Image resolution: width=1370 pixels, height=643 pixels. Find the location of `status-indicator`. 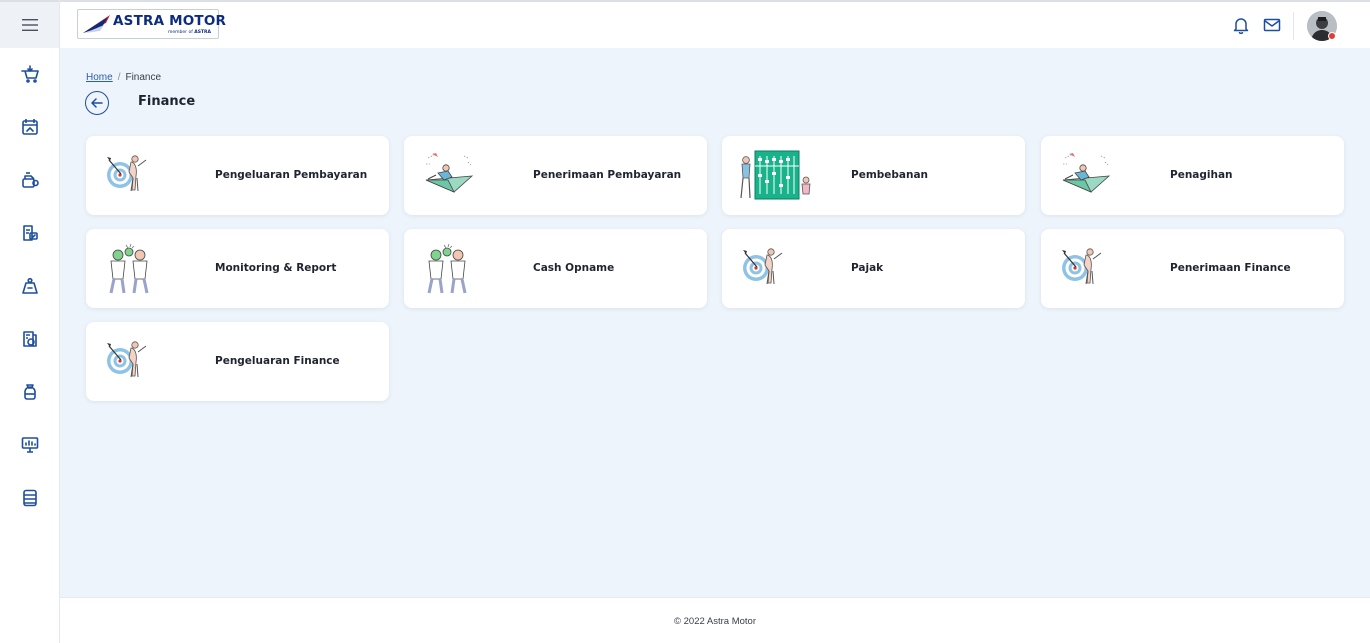

status-indicator is located at coordinates (1332, 36).